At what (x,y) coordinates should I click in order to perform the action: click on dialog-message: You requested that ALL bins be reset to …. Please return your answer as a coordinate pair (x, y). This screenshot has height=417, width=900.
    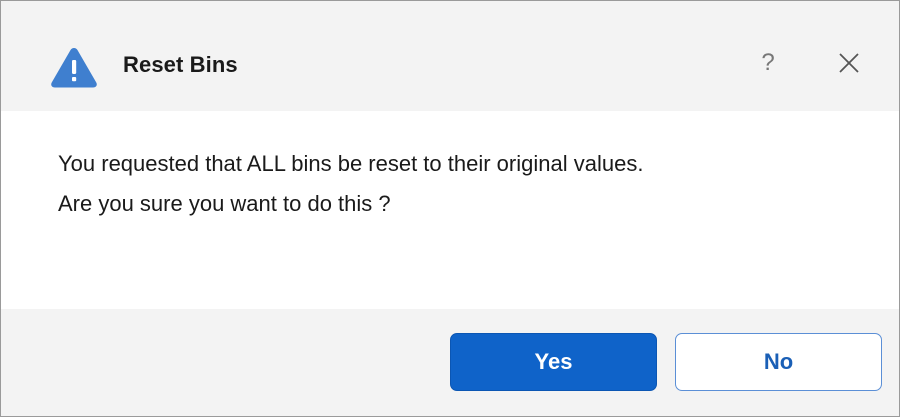
    Looking at the image, I should click on (350, 184).